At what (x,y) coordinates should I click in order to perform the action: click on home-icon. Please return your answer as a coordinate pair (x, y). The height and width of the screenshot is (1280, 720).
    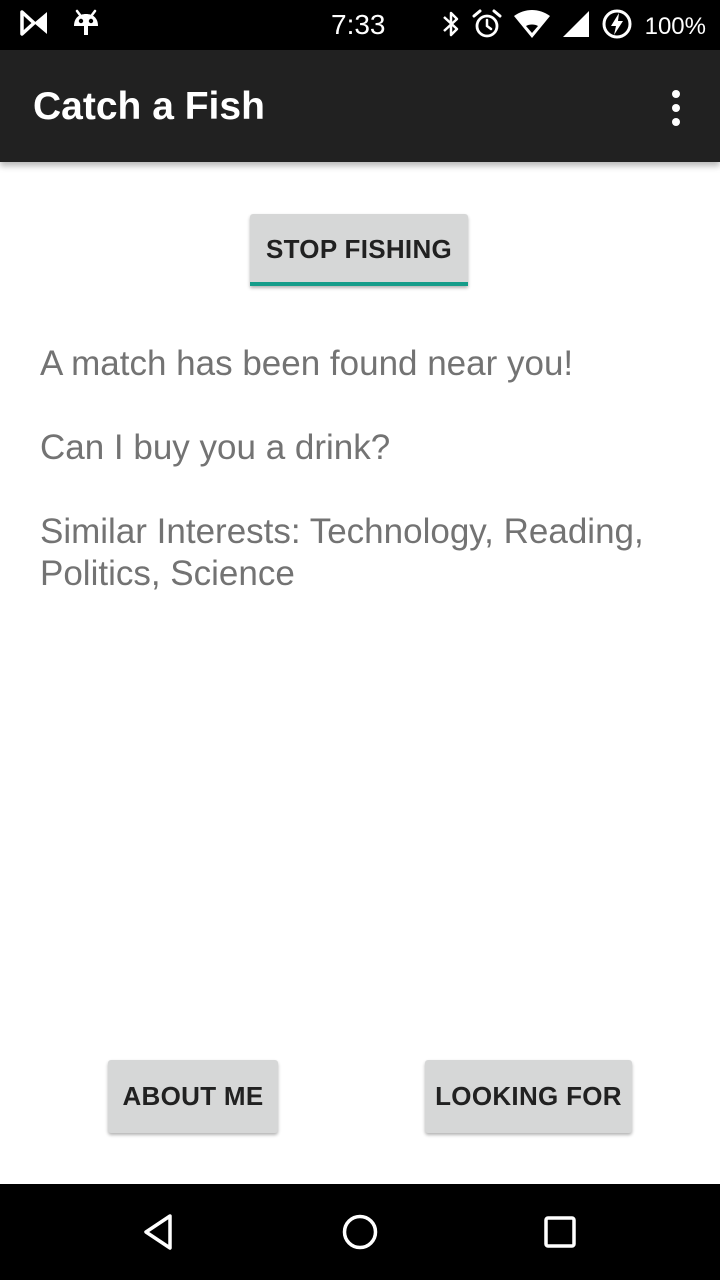
    Looking at the image, I should click on (360, 1232).